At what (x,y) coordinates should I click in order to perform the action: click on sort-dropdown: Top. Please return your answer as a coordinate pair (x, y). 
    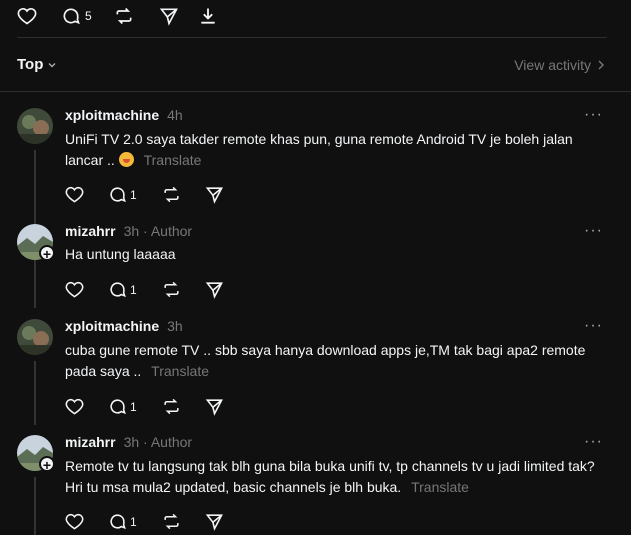
    Looking at the image, I should click on (37, 64).